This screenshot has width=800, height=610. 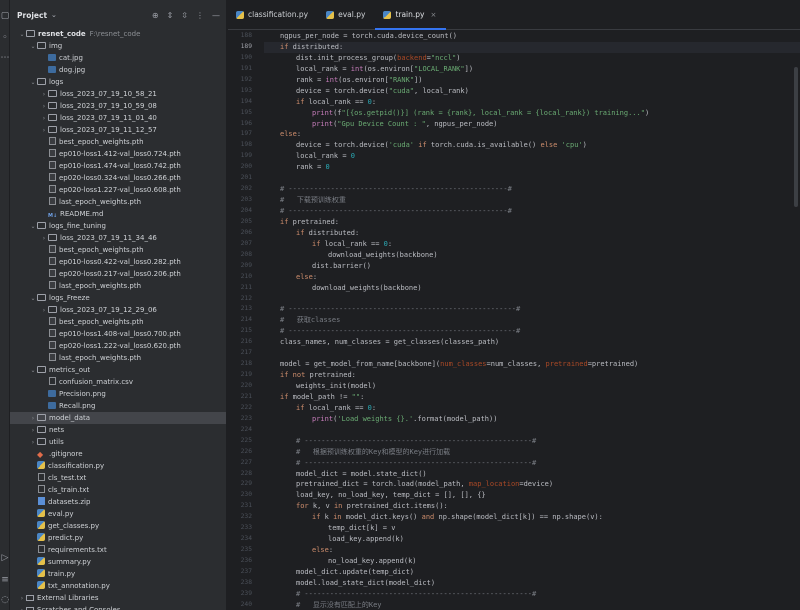 I want to click on tree-root: ⌄ resnet_code F:\resnet_code, so click(x=118, y=34).